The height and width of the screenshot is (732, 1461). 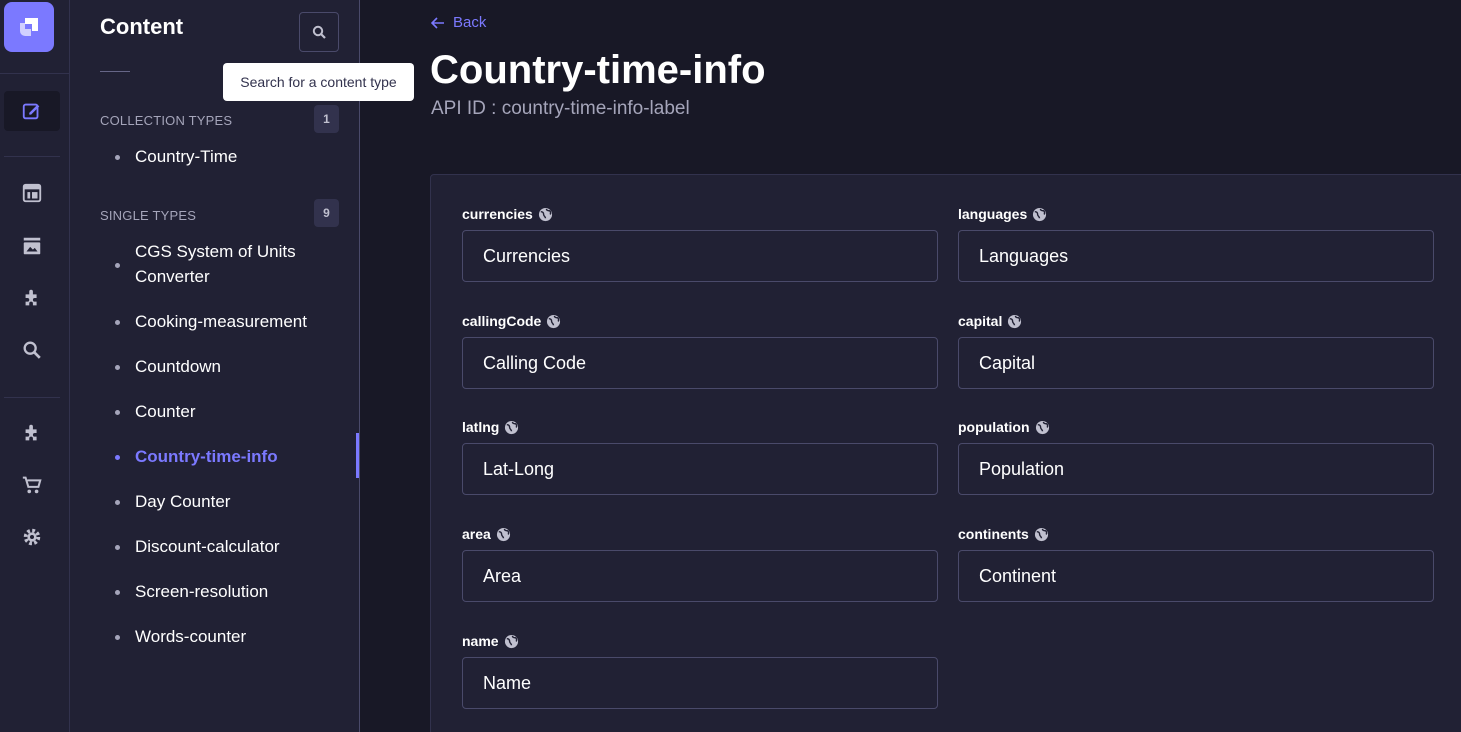 I want to click on puzzle-icon, so click(x=32, y=433).